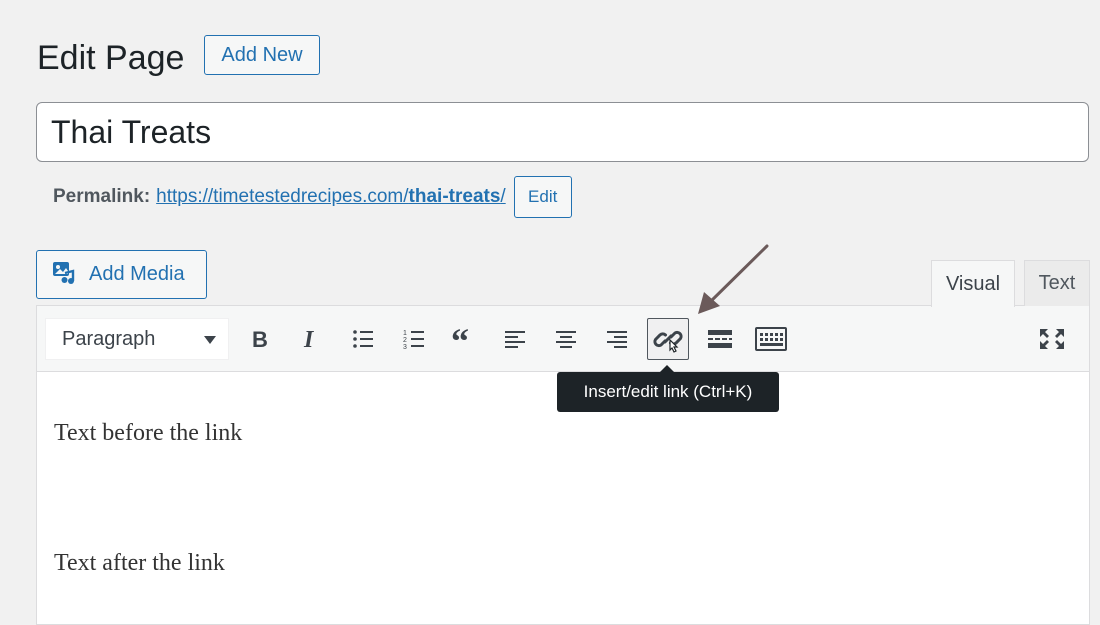 The image size is (1100, 625). I want to click on permalink-slug: thai-treats, so click(454, 196).